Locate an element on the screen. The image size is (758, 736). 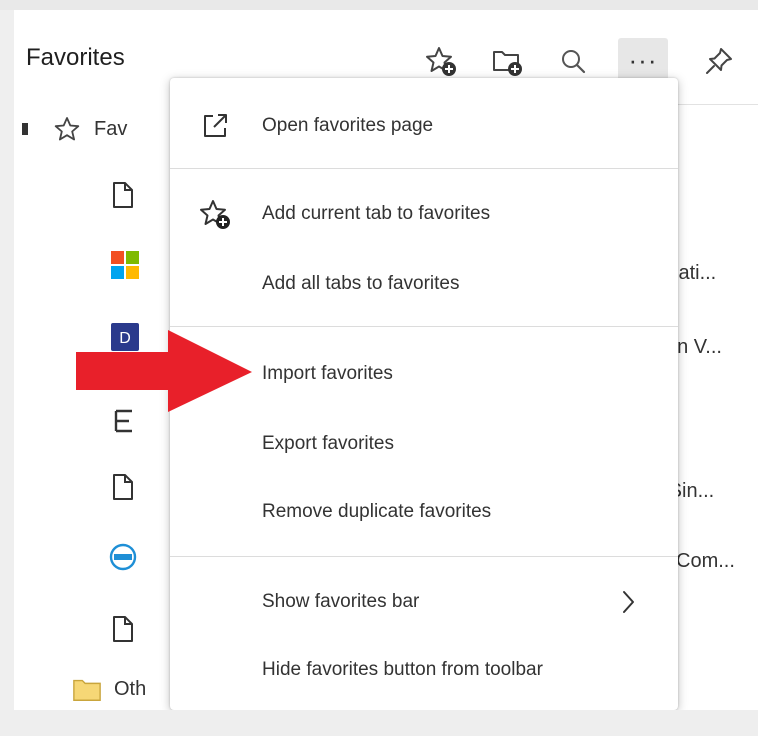
search-button is located at coordinates (573, 61).